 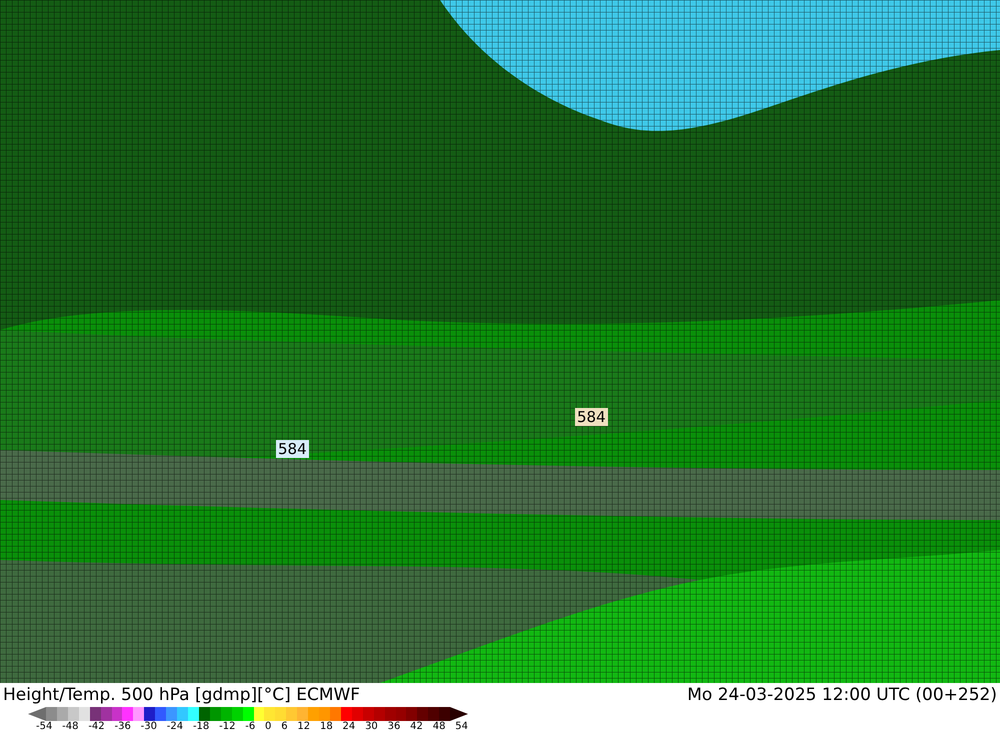 I want to click on scale-tick-label: 54, so click(x=461, y=727).